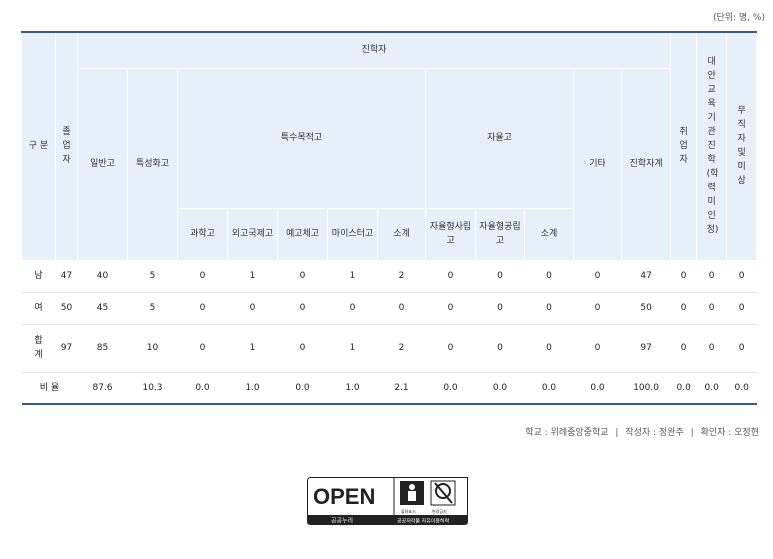 The image size is (773, 559). I want to click on row-label: 여, so click(38, 308).